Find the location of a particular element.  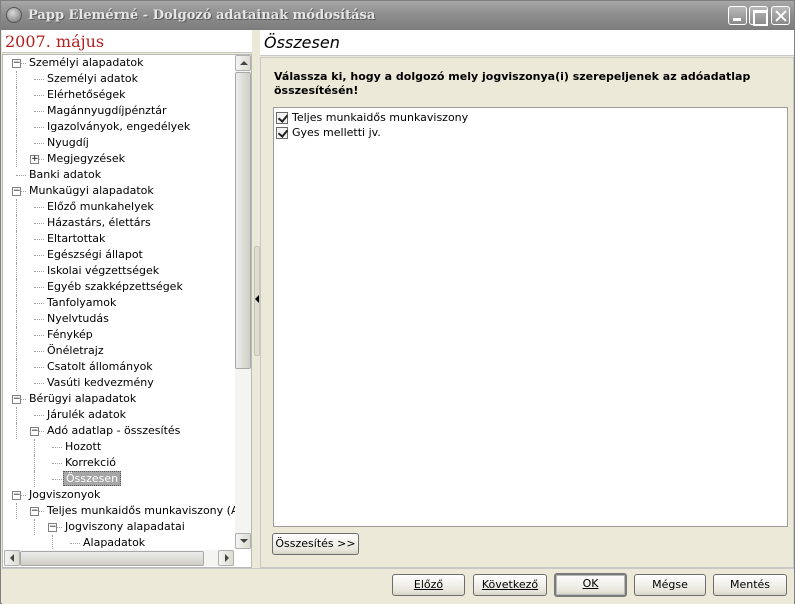

tree-item-label: Nyugdíj is located at coordinates (68, 142).